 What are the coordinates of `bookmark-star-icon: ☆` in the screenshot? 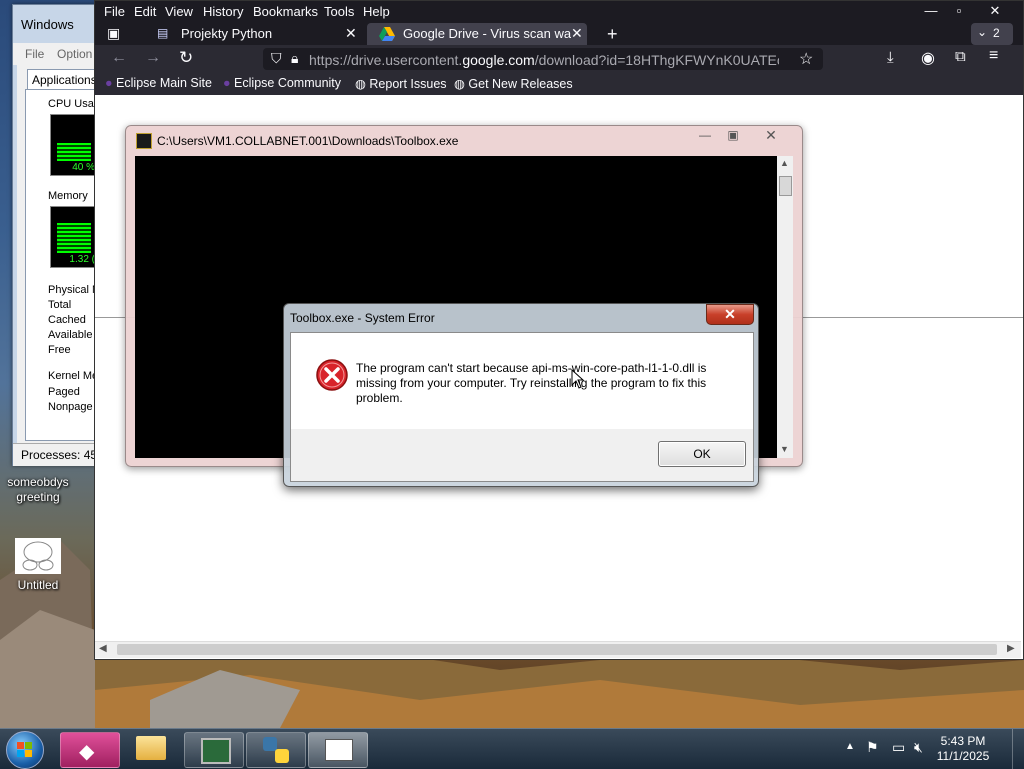 It's located at (806, 59).